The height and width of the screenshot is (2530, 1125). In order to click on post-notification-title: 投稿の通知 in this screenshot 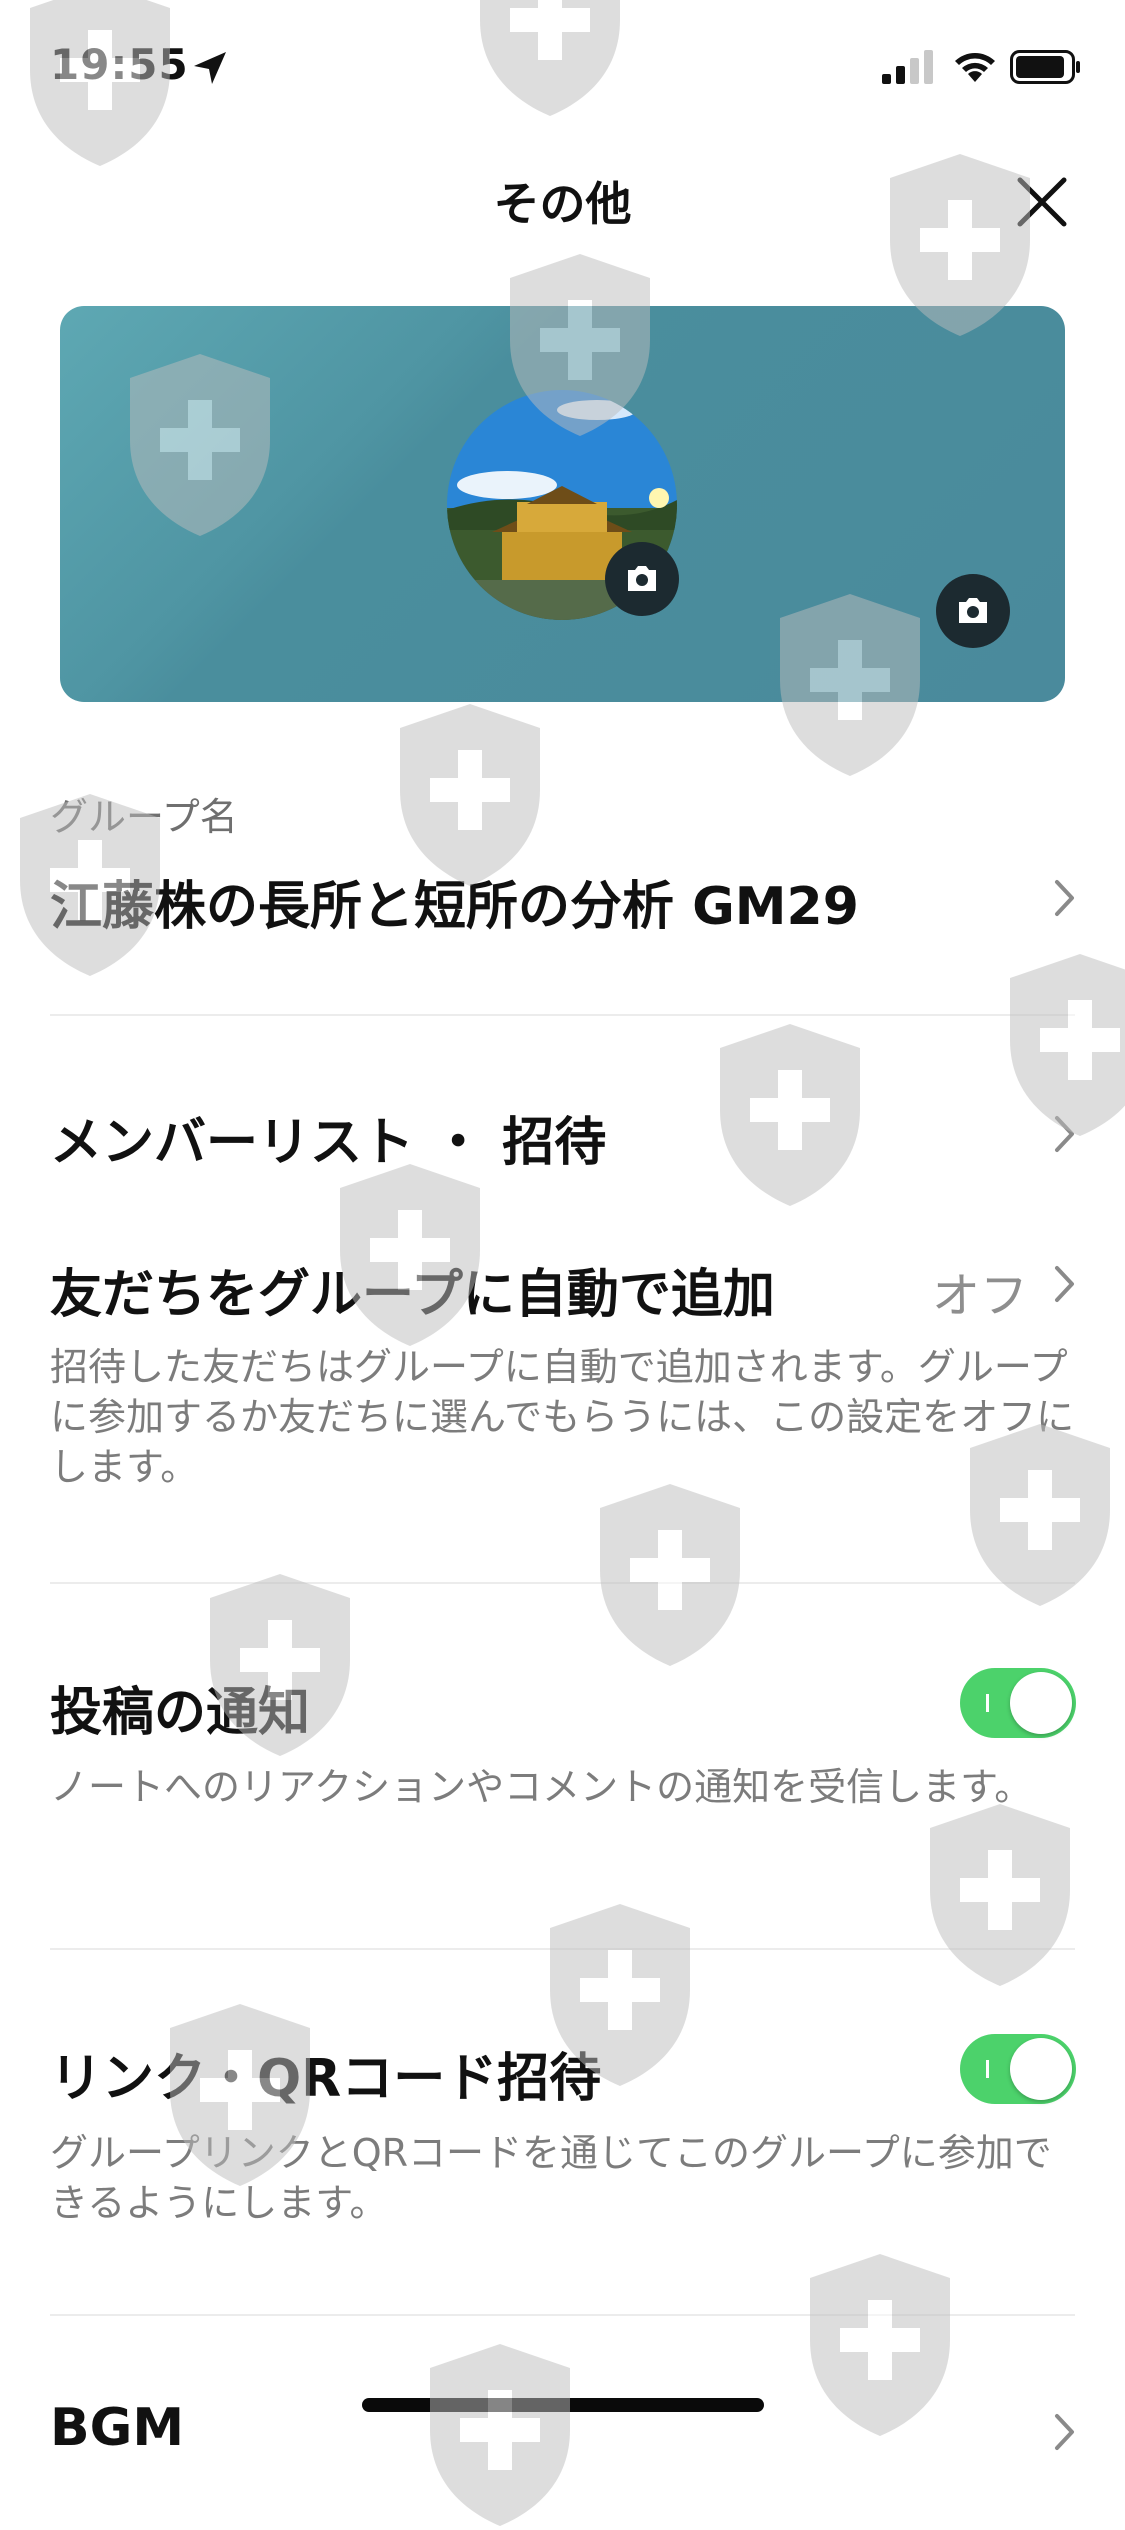, I will do `click(180, 1713)`.